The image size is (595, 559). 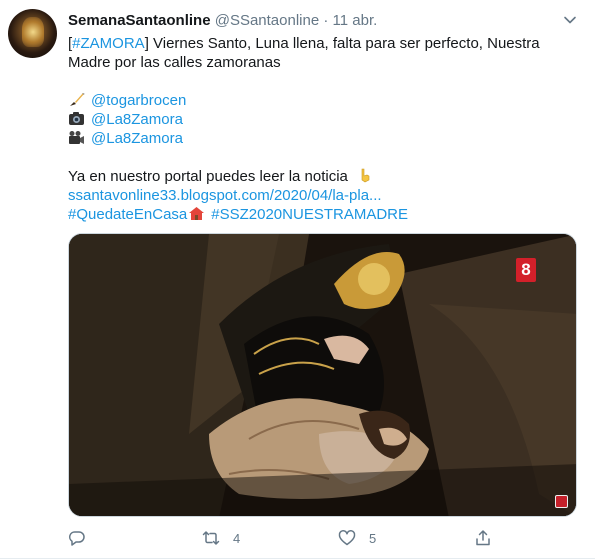 I want to click on retweet-button: 4, so click(x=221, y=538).